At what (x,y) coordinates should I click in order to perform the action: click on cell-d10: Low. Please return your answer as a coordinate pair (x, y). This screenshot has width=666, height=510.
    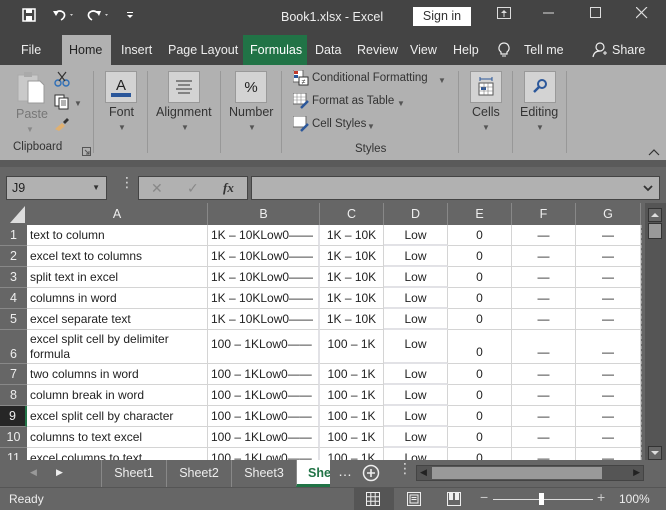
    Looking at the image, I should click on (416, 437).